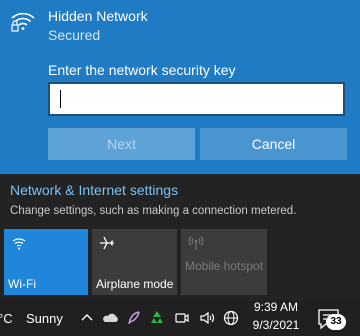 This screenshot has height=336, width=360. I want to click on weather-temperature: °C, so click(6, 318).